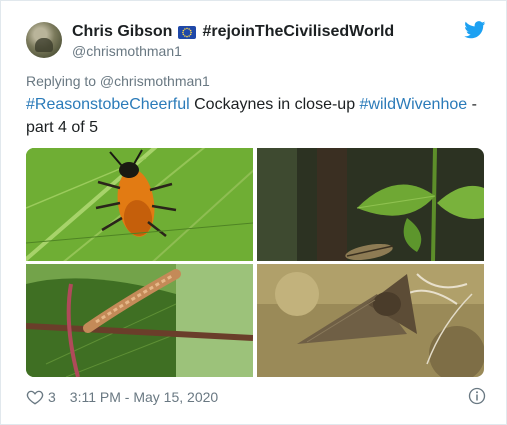 This screenshot has height=425, width=507. I want to click on hashtag-link: #ReasonstobeCheerful, so click(108, 104).